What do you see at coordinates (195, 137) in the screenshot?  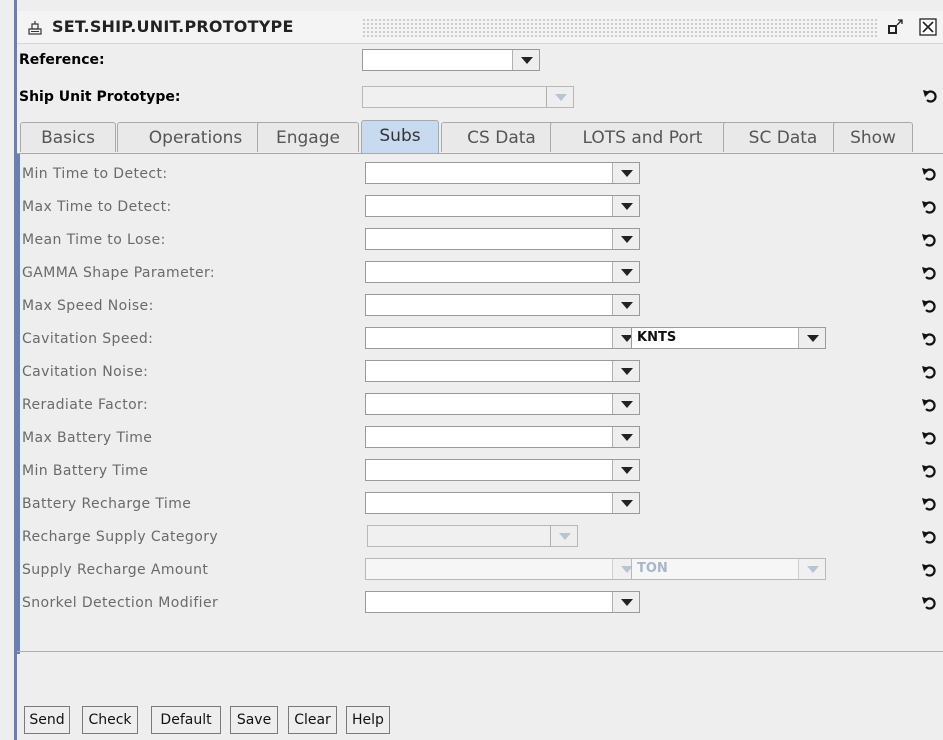 I see `tab-operations: Operations` at bounding box center [195, 137].